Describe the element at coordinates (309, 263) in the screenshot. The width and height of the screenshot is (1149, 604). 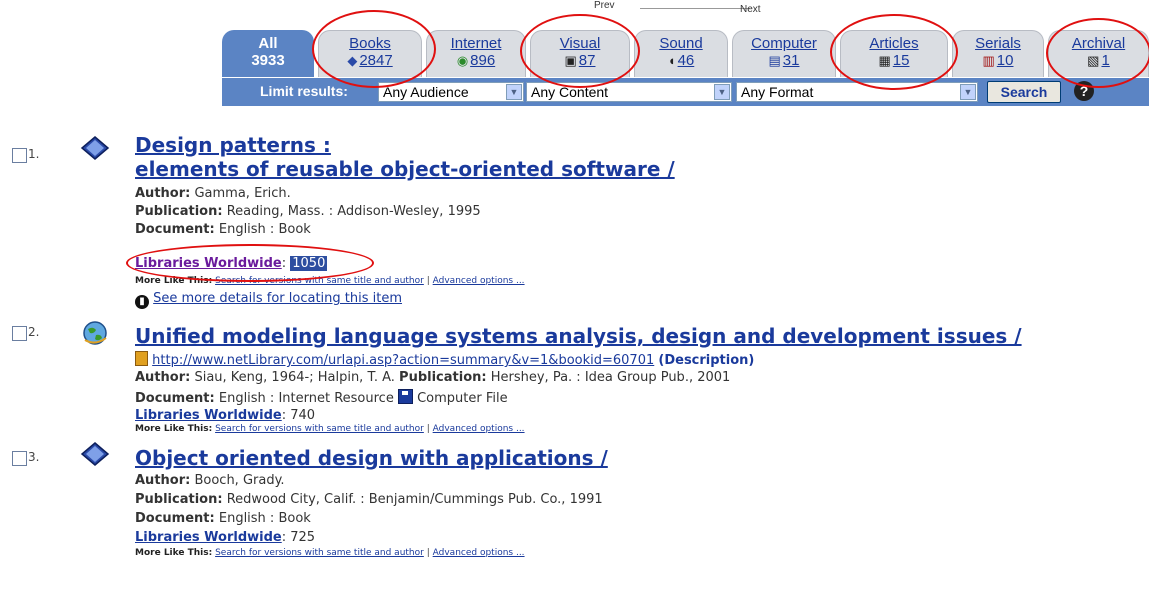
I see `libraries-worldwide-count: 1050` at that location.